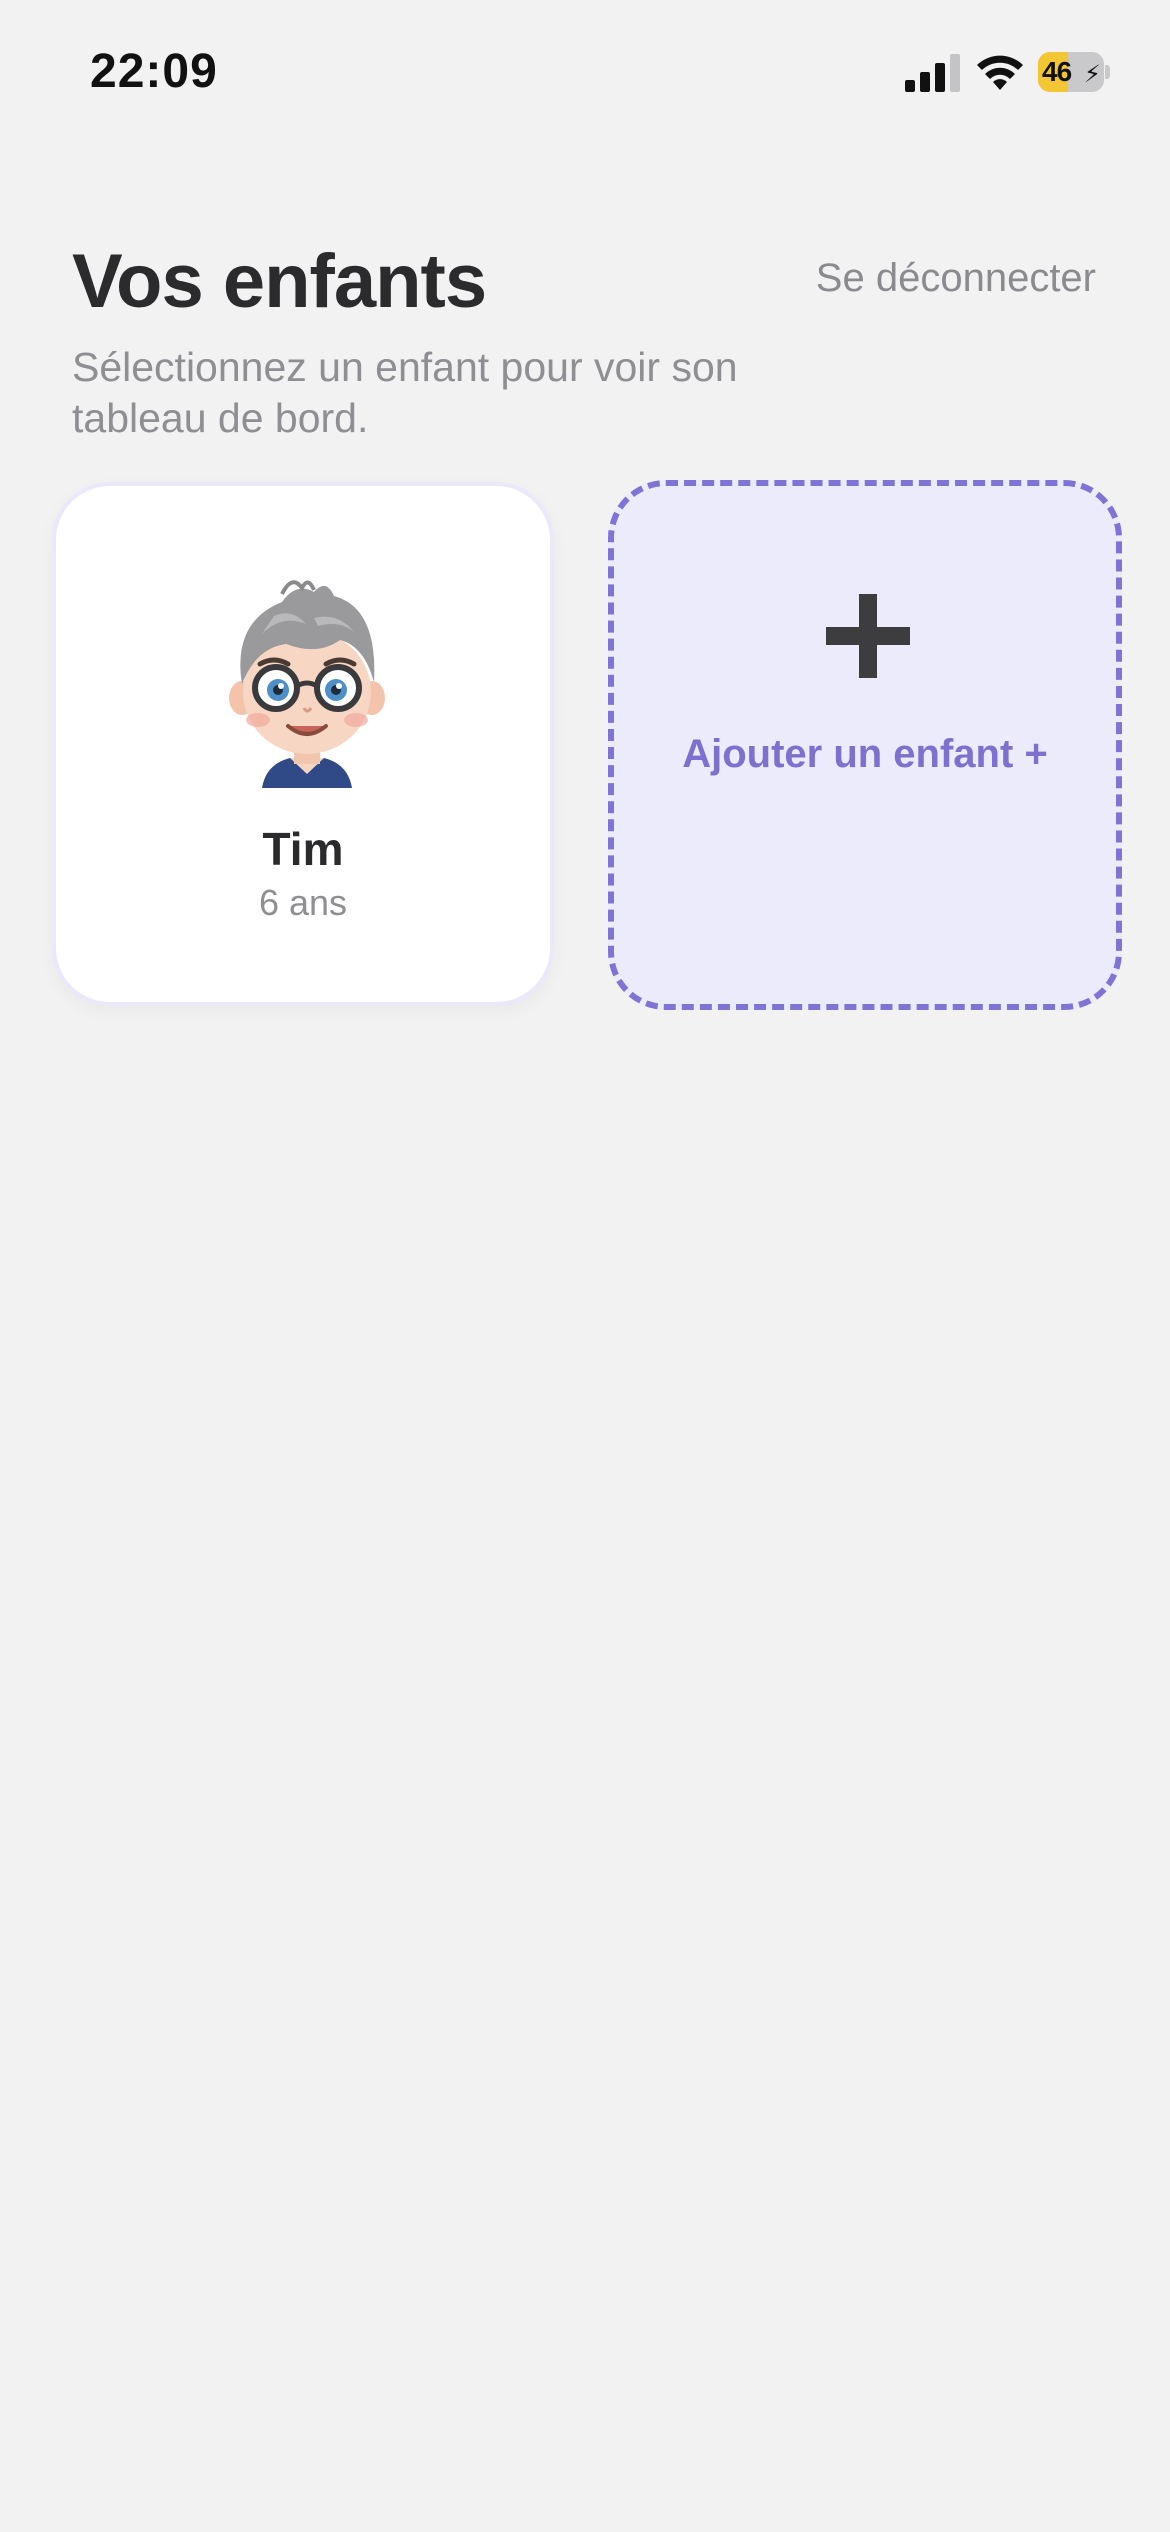  Describe the element at coordinates (585, 70) in the screenshot. I see `status-bar: 22:09 46 ⚡` at that location.